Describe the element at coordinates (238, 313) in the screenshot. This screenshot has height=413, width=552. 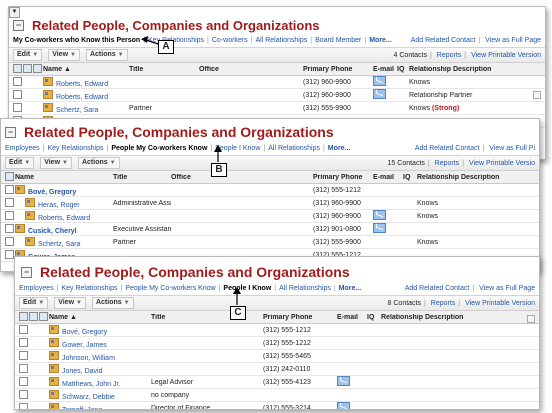
I see `callout-c: C` at that location.